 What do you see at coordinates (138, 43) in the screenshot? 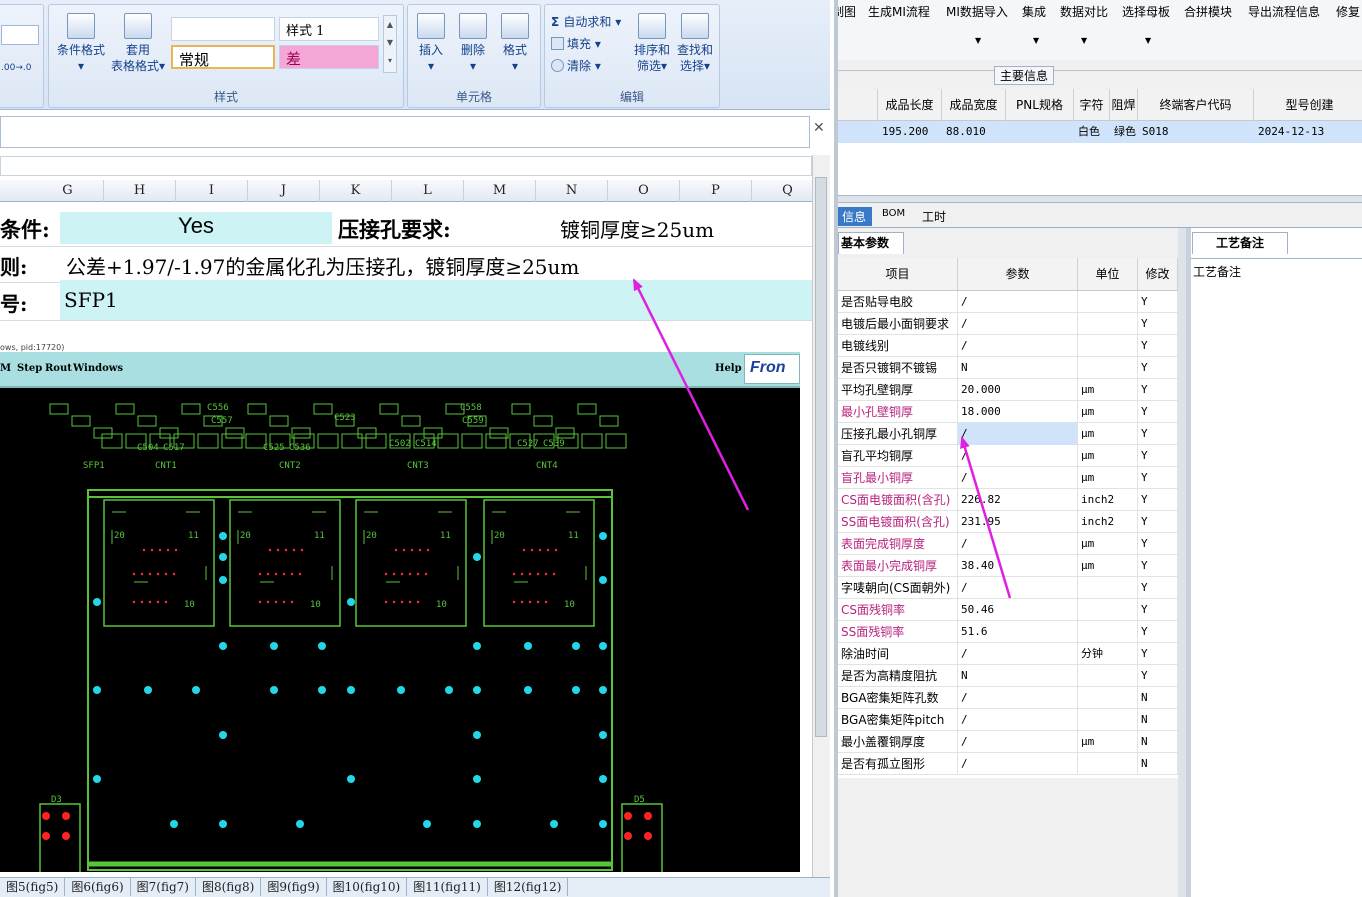
I see `table-format-button: 套用 表格格式▾` at bounding box center [138, 43].